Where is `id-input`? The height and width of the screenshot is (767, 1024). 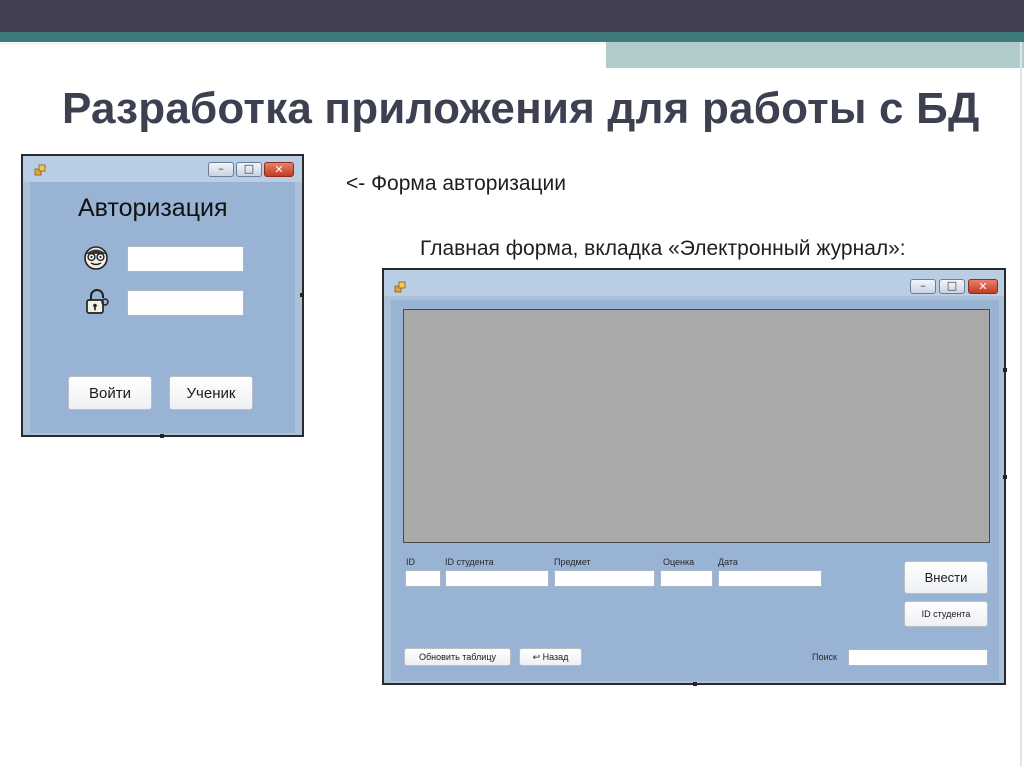 id-input is located at coordinates (423, 578).